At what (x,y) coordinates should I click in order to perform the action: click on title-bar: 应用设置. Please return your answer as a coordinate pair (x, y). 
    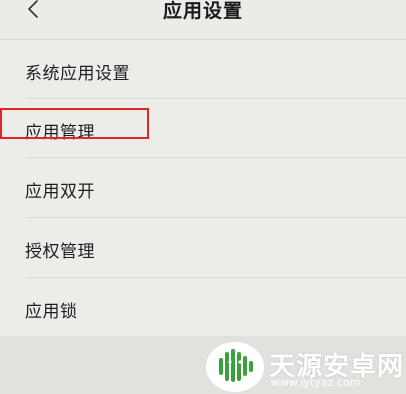
    Looking at the image, I should click on (203, 20).